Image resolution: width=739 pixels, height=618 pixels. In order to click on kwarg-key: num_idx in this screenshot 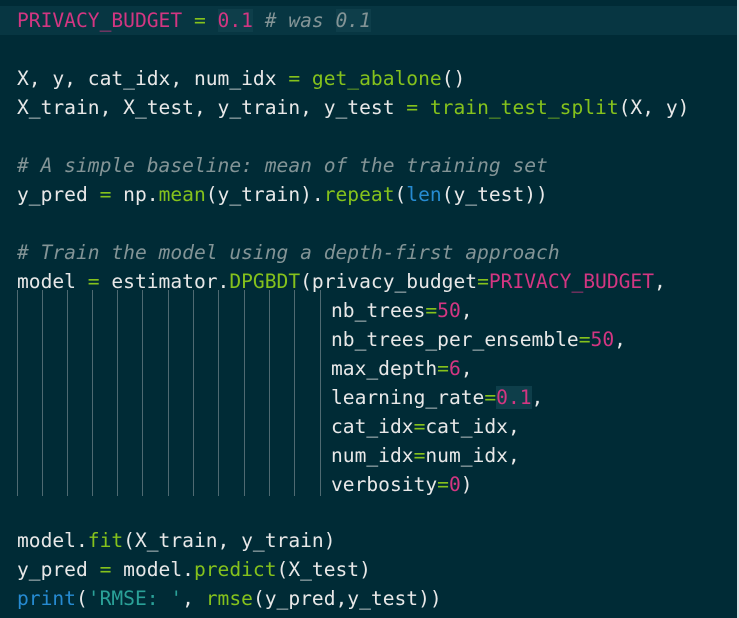, I will do `click(372, 455)`.